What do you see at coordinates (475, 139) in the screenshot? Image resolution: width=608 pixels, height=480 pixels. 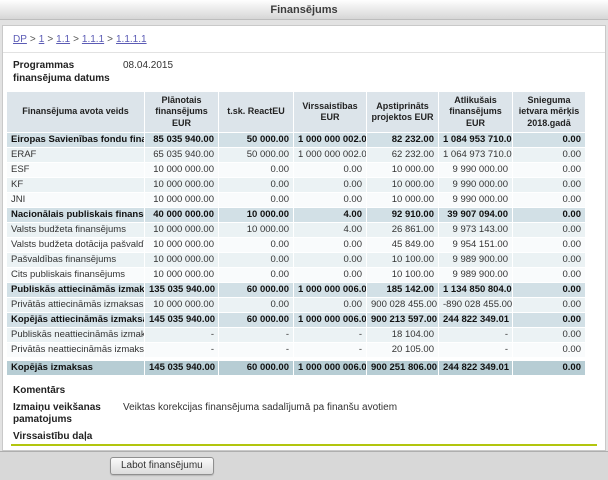 I see `row-value: 1 084 953 710.01` at bounding box center [475, 139].